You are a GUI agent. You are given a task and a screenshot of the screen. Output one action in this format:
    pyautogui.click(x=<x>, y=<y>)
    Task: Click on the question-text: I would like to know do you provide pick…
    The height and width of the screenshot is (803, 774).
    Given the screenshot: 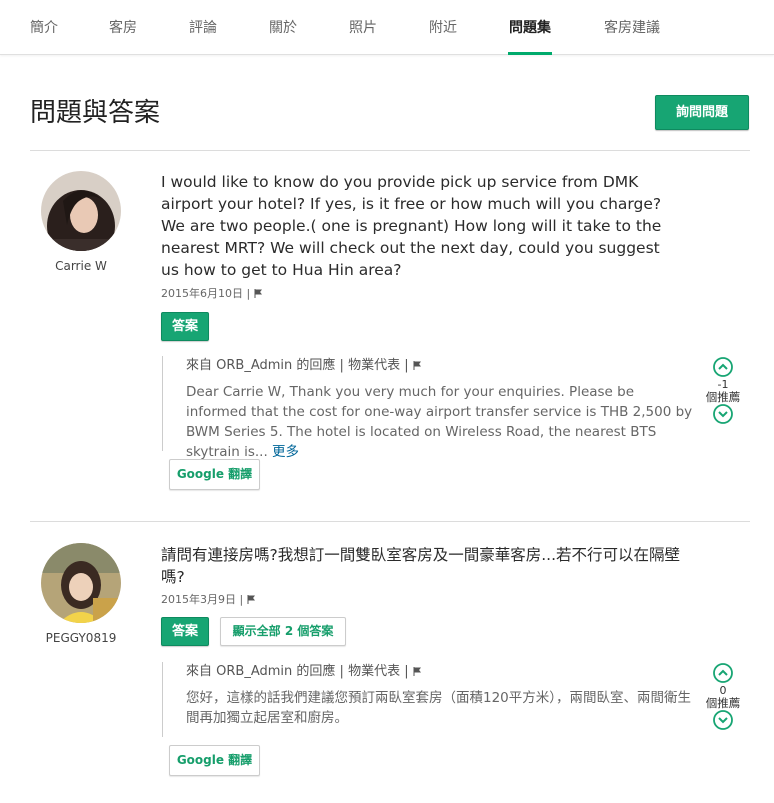 What is the action you would take?
    pyautogui.click(x=411, y=226)
    